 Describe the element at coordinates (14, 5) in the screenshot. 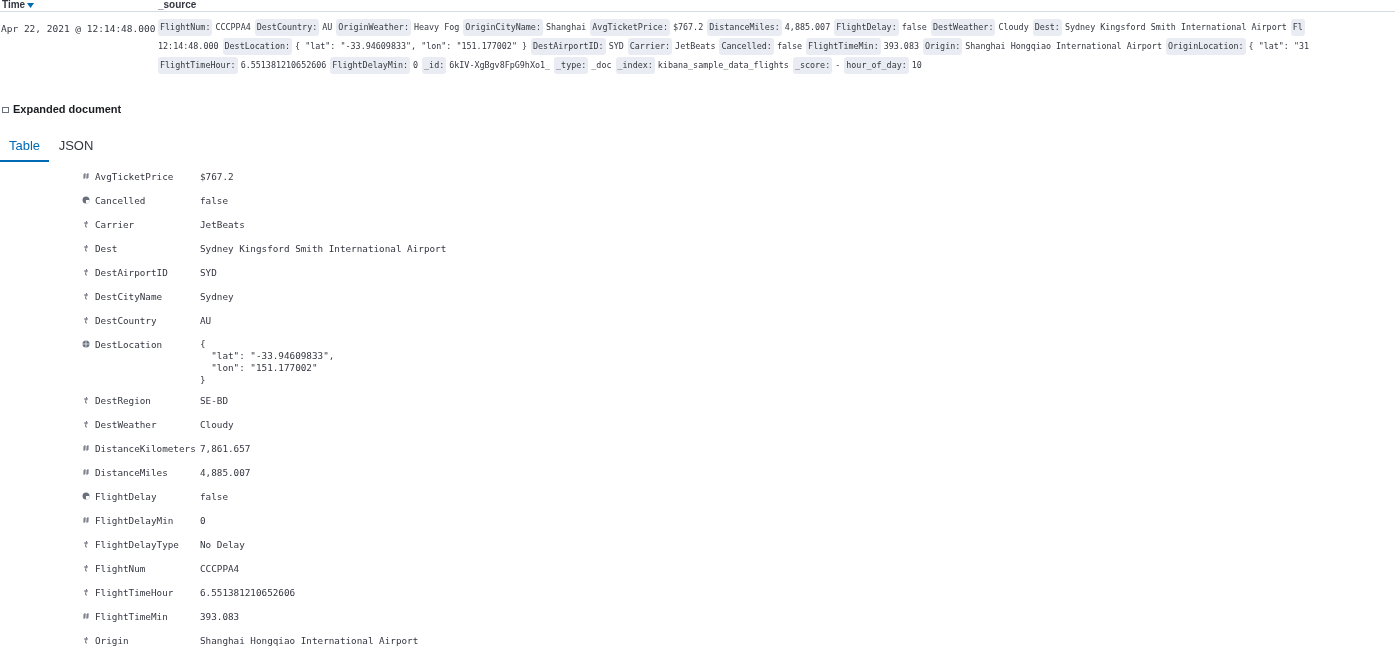

I see `column-header: Time` at that location.